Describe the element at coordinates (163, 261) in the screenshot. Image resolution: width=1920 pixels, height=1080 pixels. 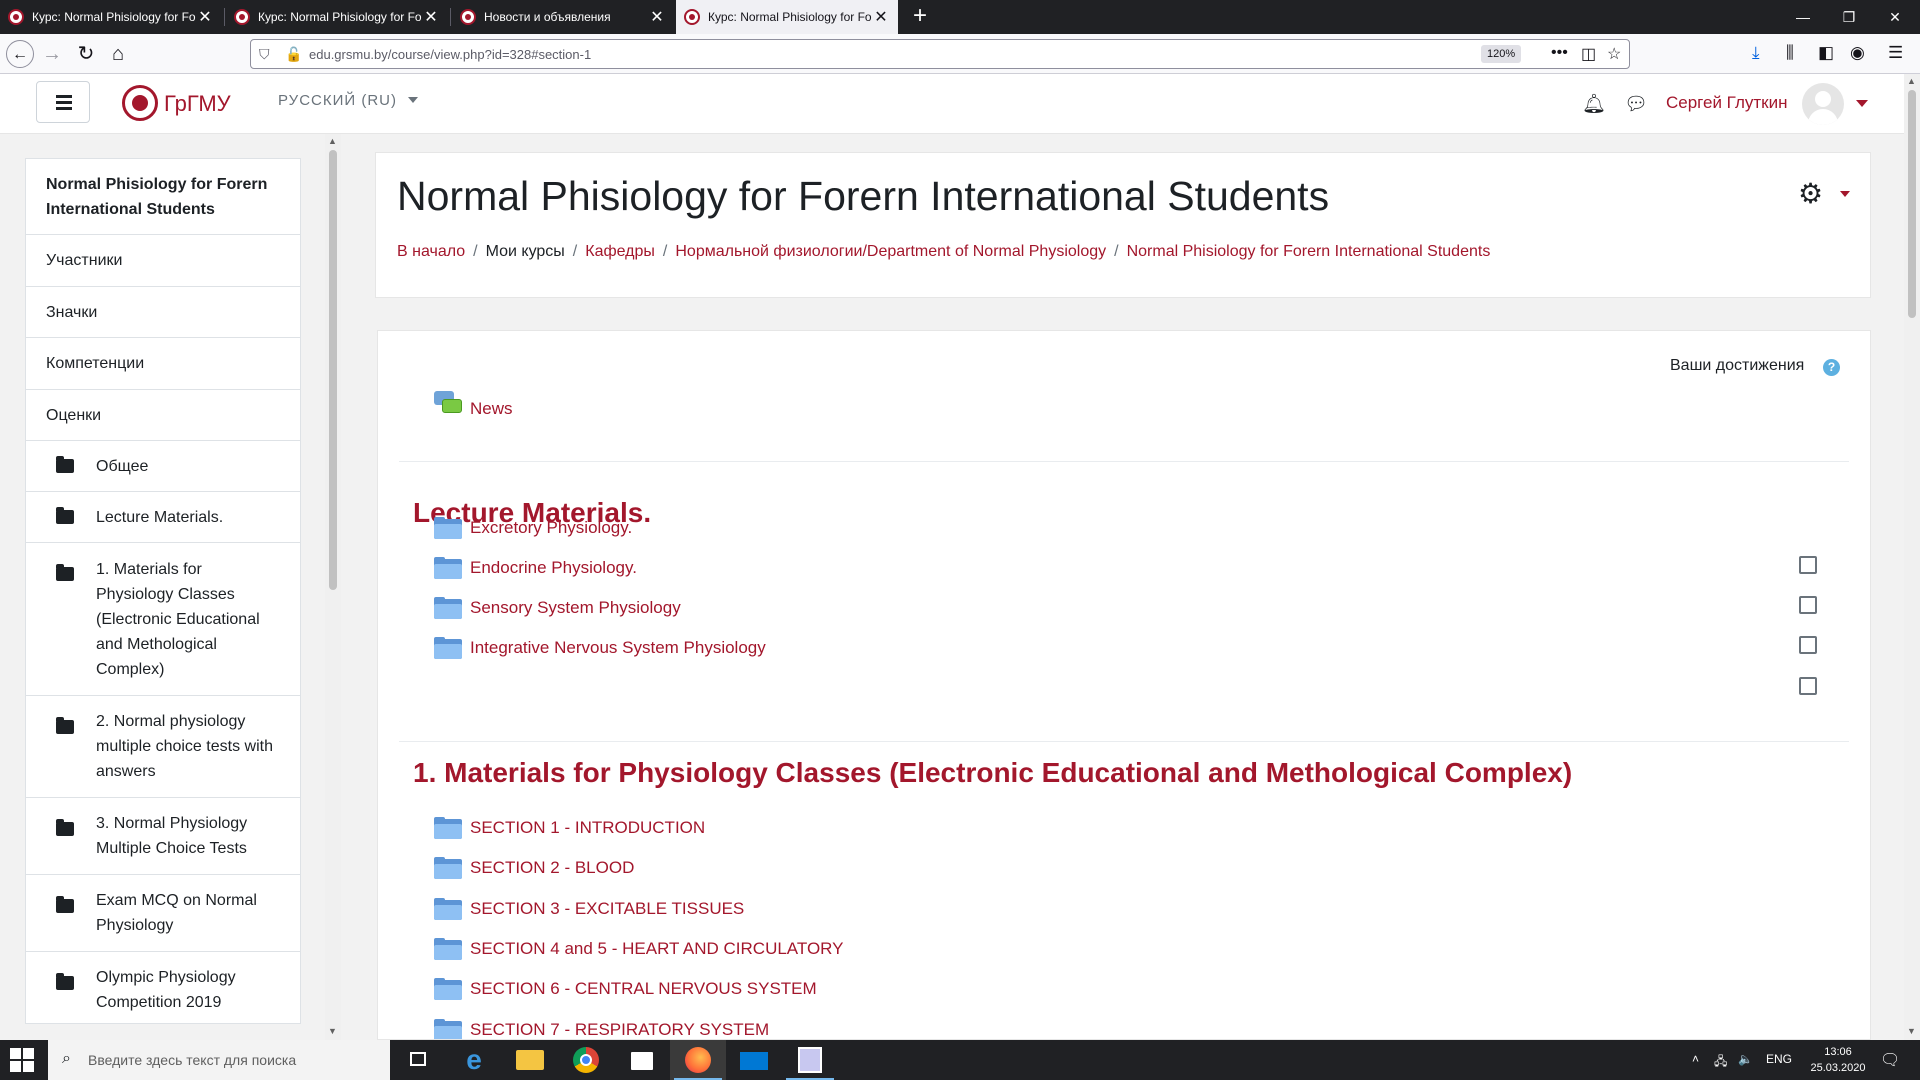
I see `drawer-item-participants: Участники` at that location.